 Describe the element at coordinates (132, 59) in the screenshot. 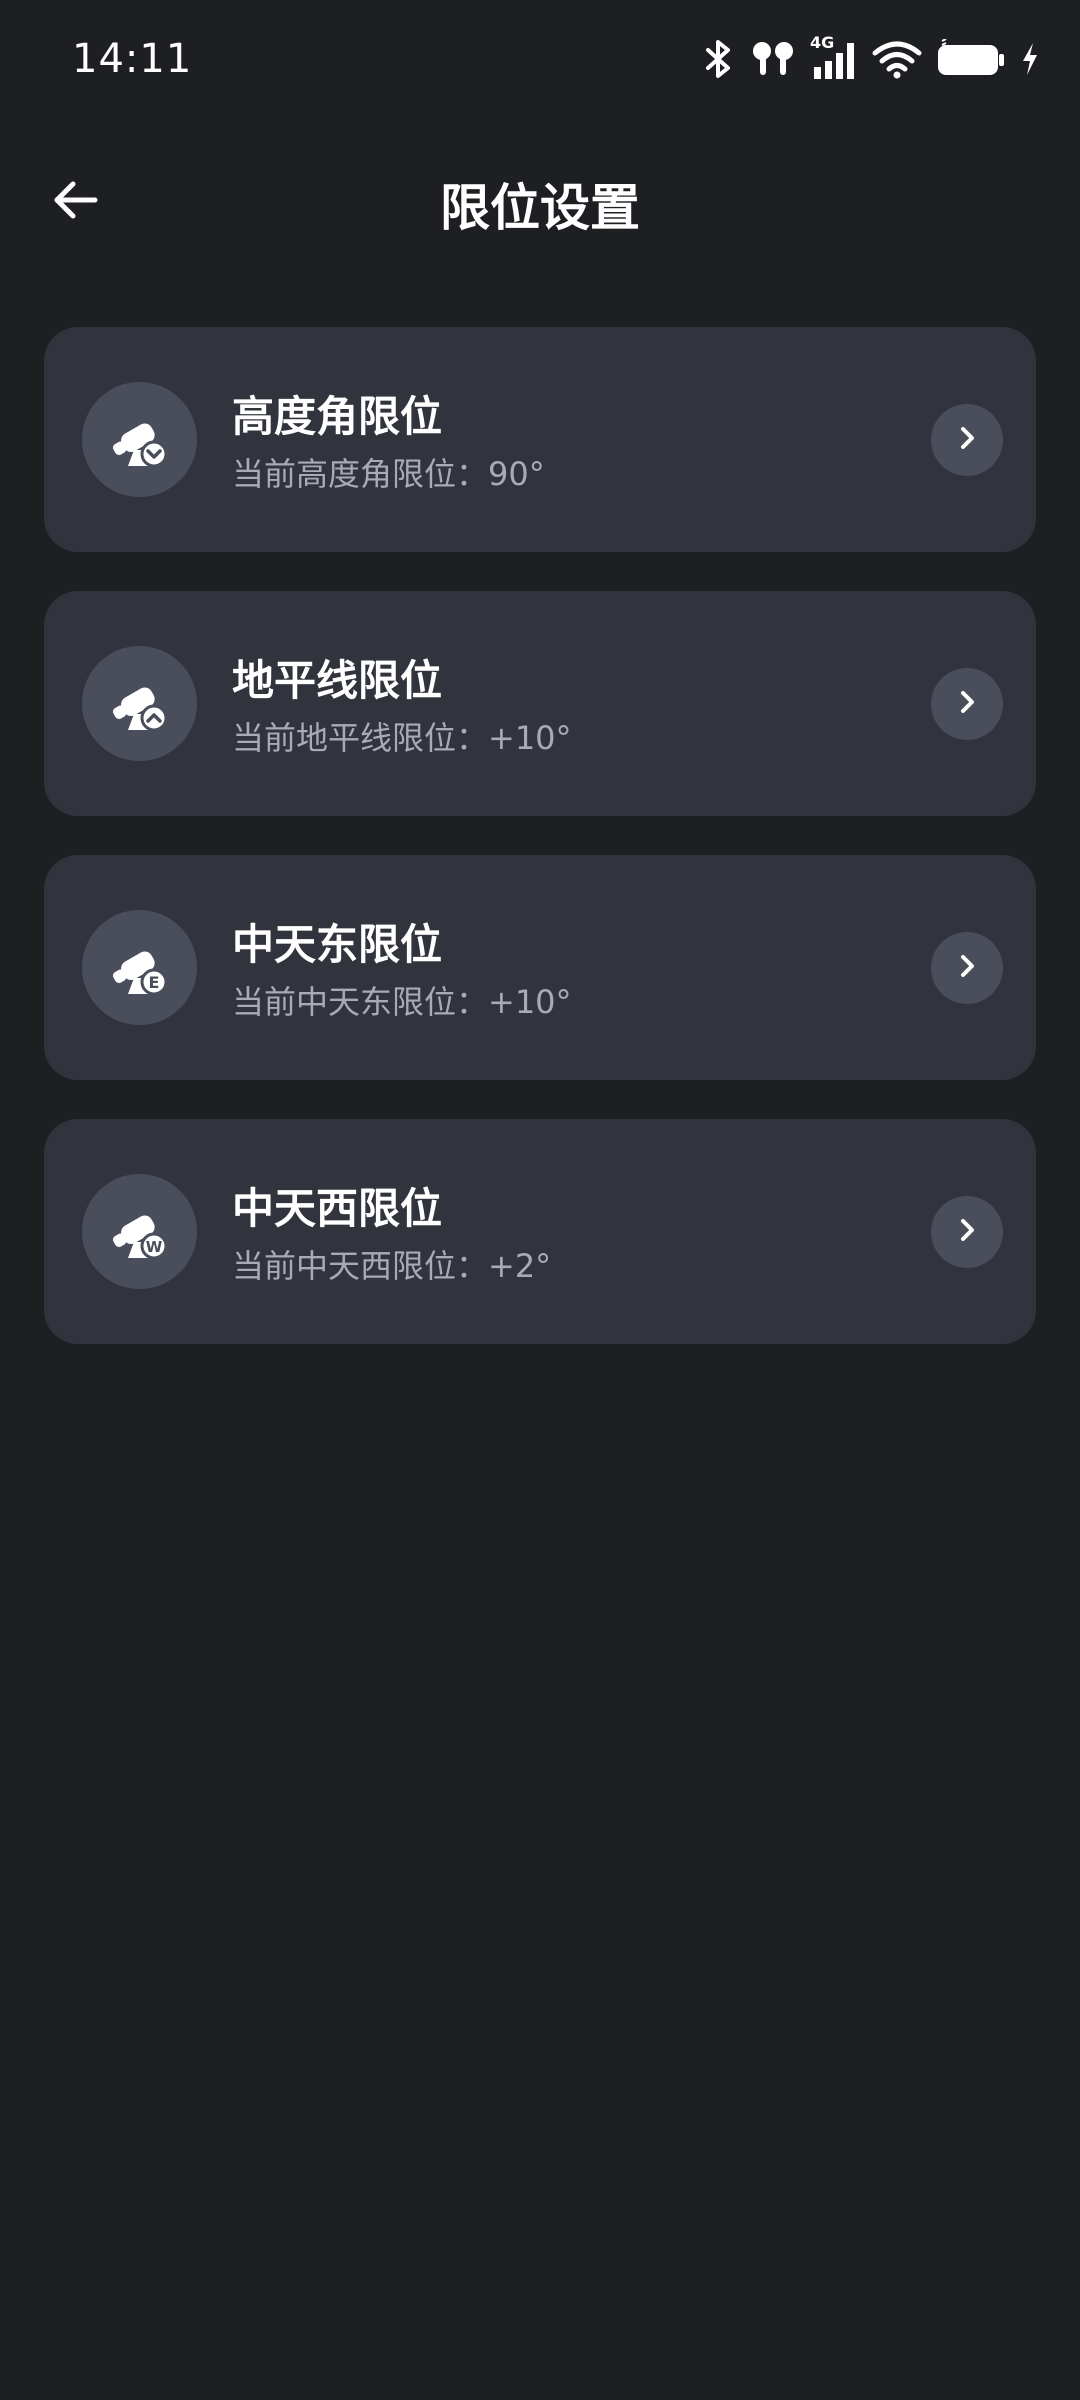

I see `status-time: 14:11` at that location.